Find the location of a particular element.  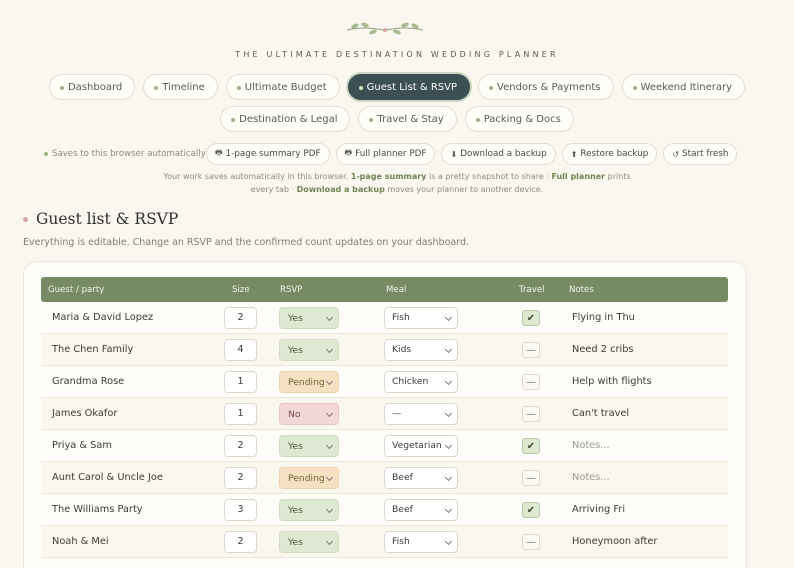

meal-value: Beef is located at coordinates (402, 477).